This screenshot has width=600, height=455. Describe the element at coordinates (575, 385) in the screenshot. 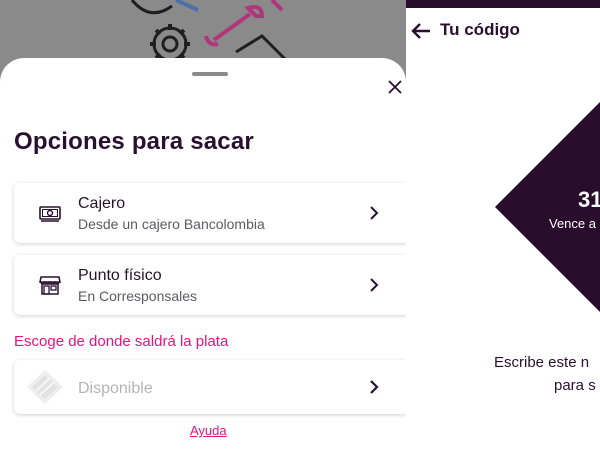

I see `instruction-text: para s` at that location.